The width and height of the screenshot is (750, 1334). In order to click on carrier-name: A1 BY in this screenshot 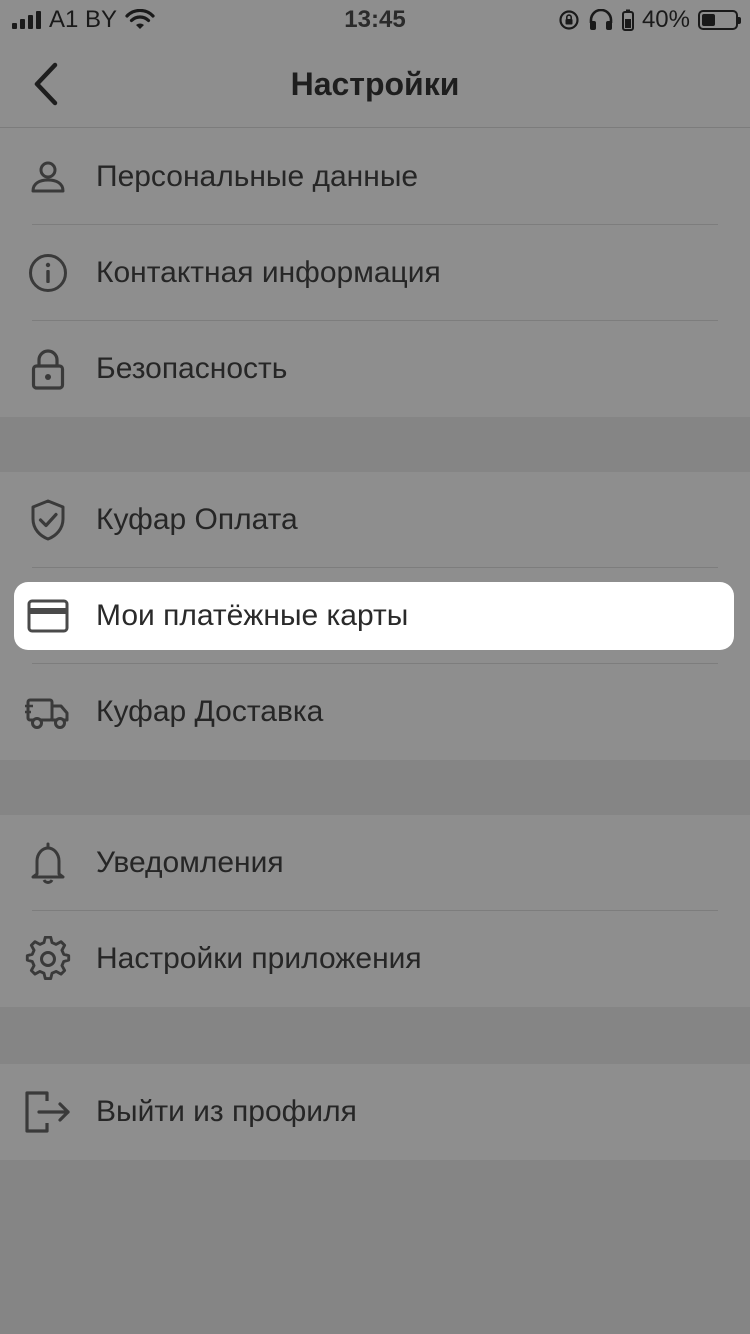, I will do `click(83, 19)`.